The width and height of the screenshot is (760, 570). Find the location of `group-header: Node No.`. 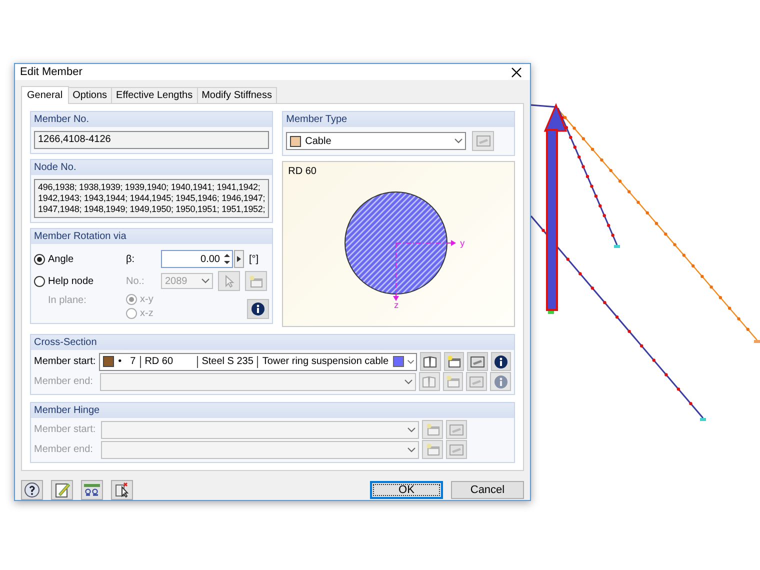

group-header: Node No. is located at coordinates (151, 167).